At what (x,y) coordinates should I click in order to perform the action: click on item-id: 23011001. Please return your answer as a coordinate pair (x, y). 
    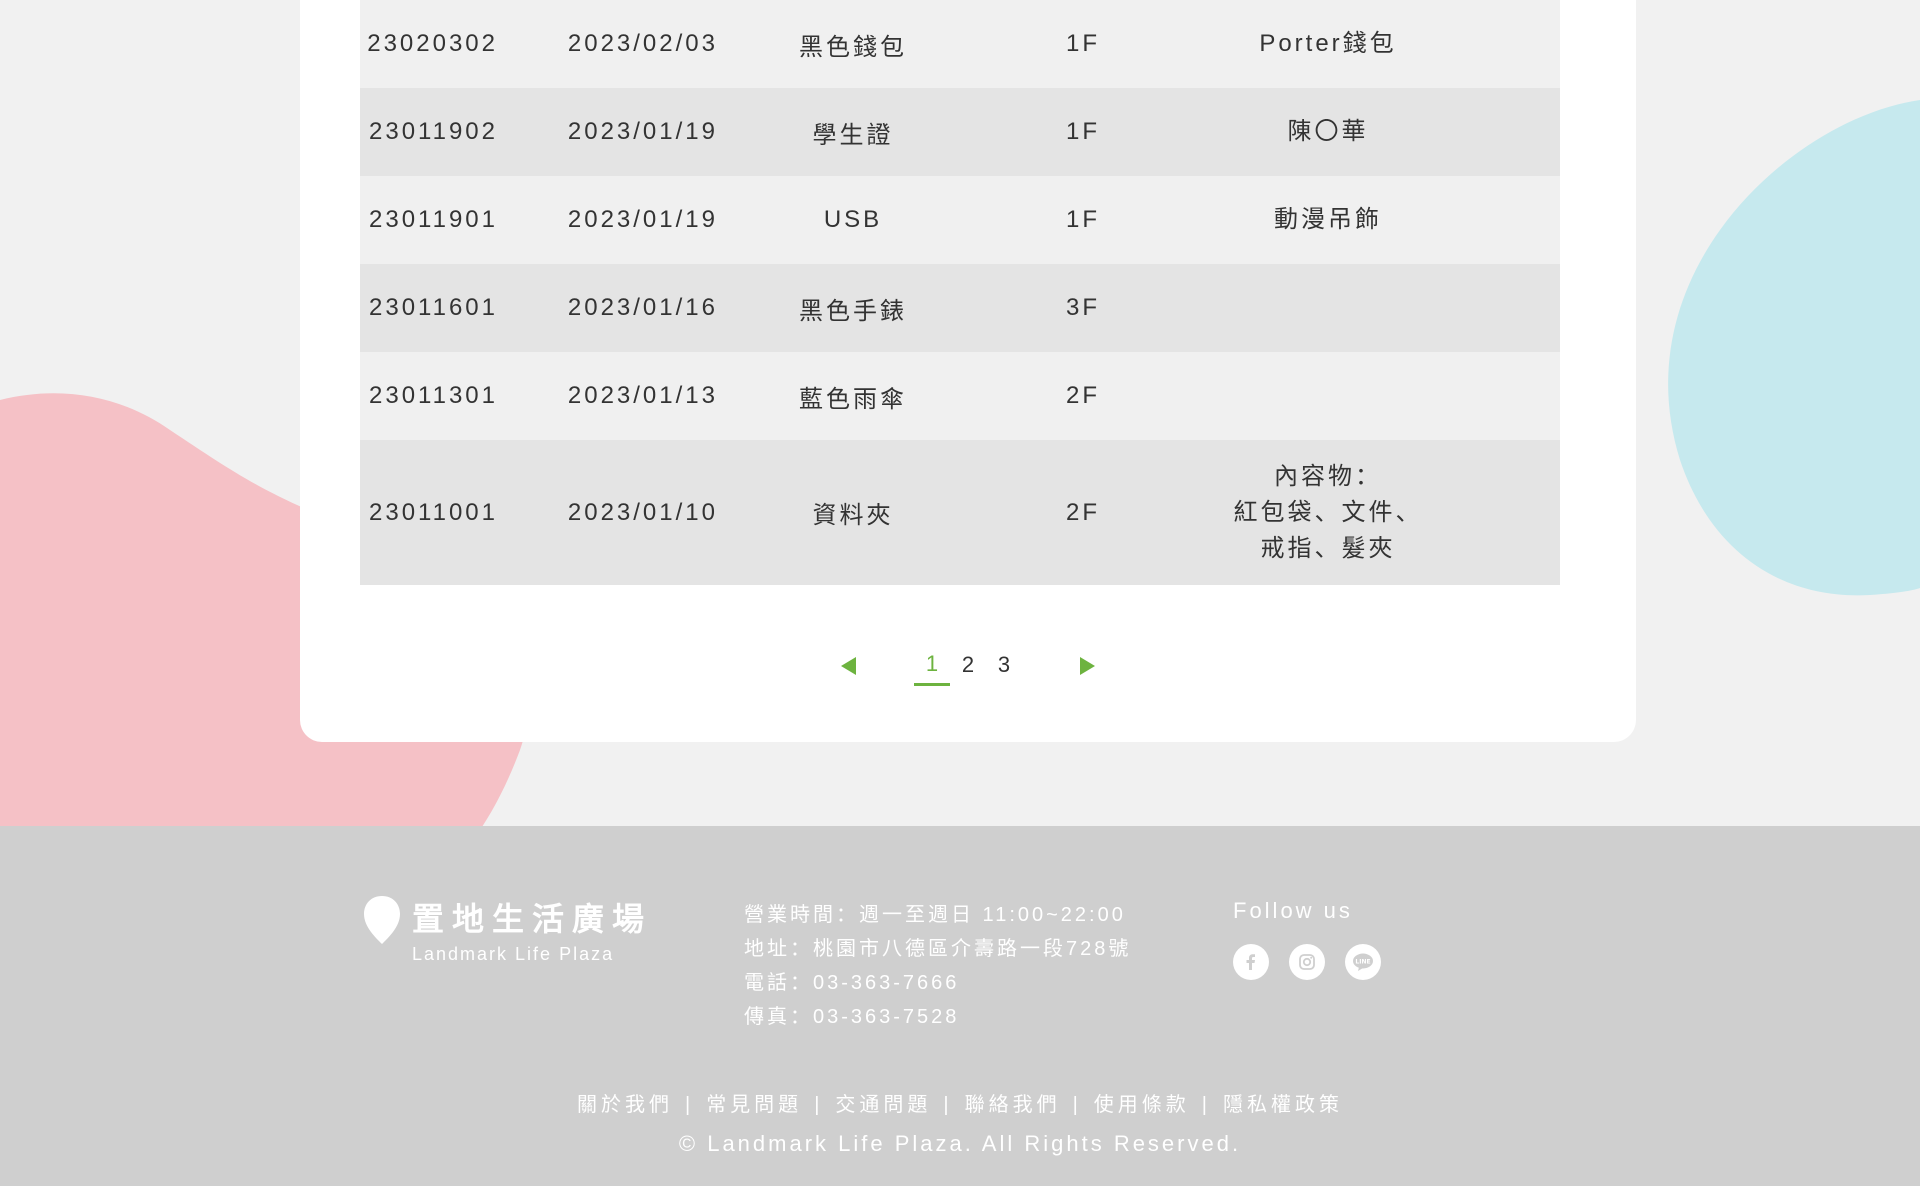
    Looking at the image, I should click on (433, 512).